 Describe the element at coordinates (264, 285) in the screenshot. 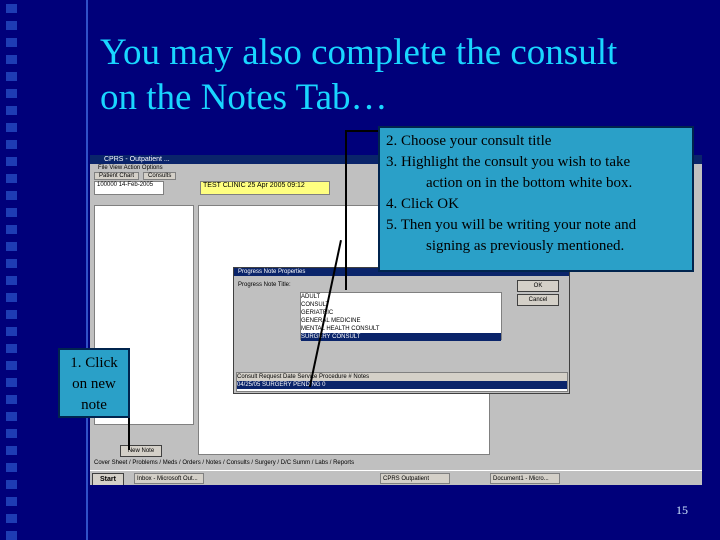

I see `dialog-label: Progress Note Title:` at that location.